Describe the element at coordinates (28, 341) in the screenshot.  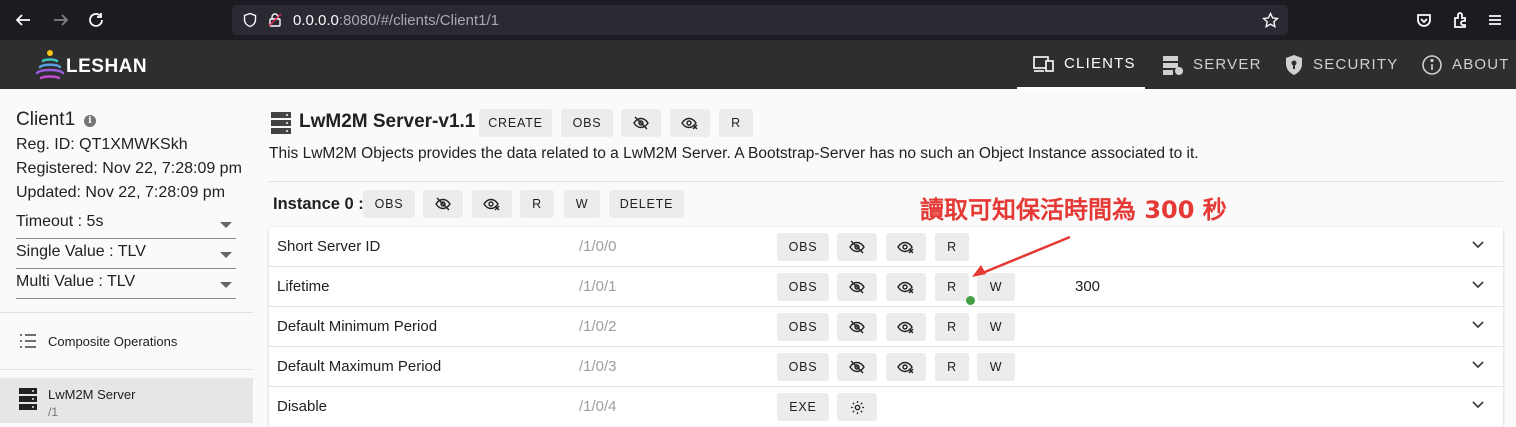
I see `list-icon` at that location.